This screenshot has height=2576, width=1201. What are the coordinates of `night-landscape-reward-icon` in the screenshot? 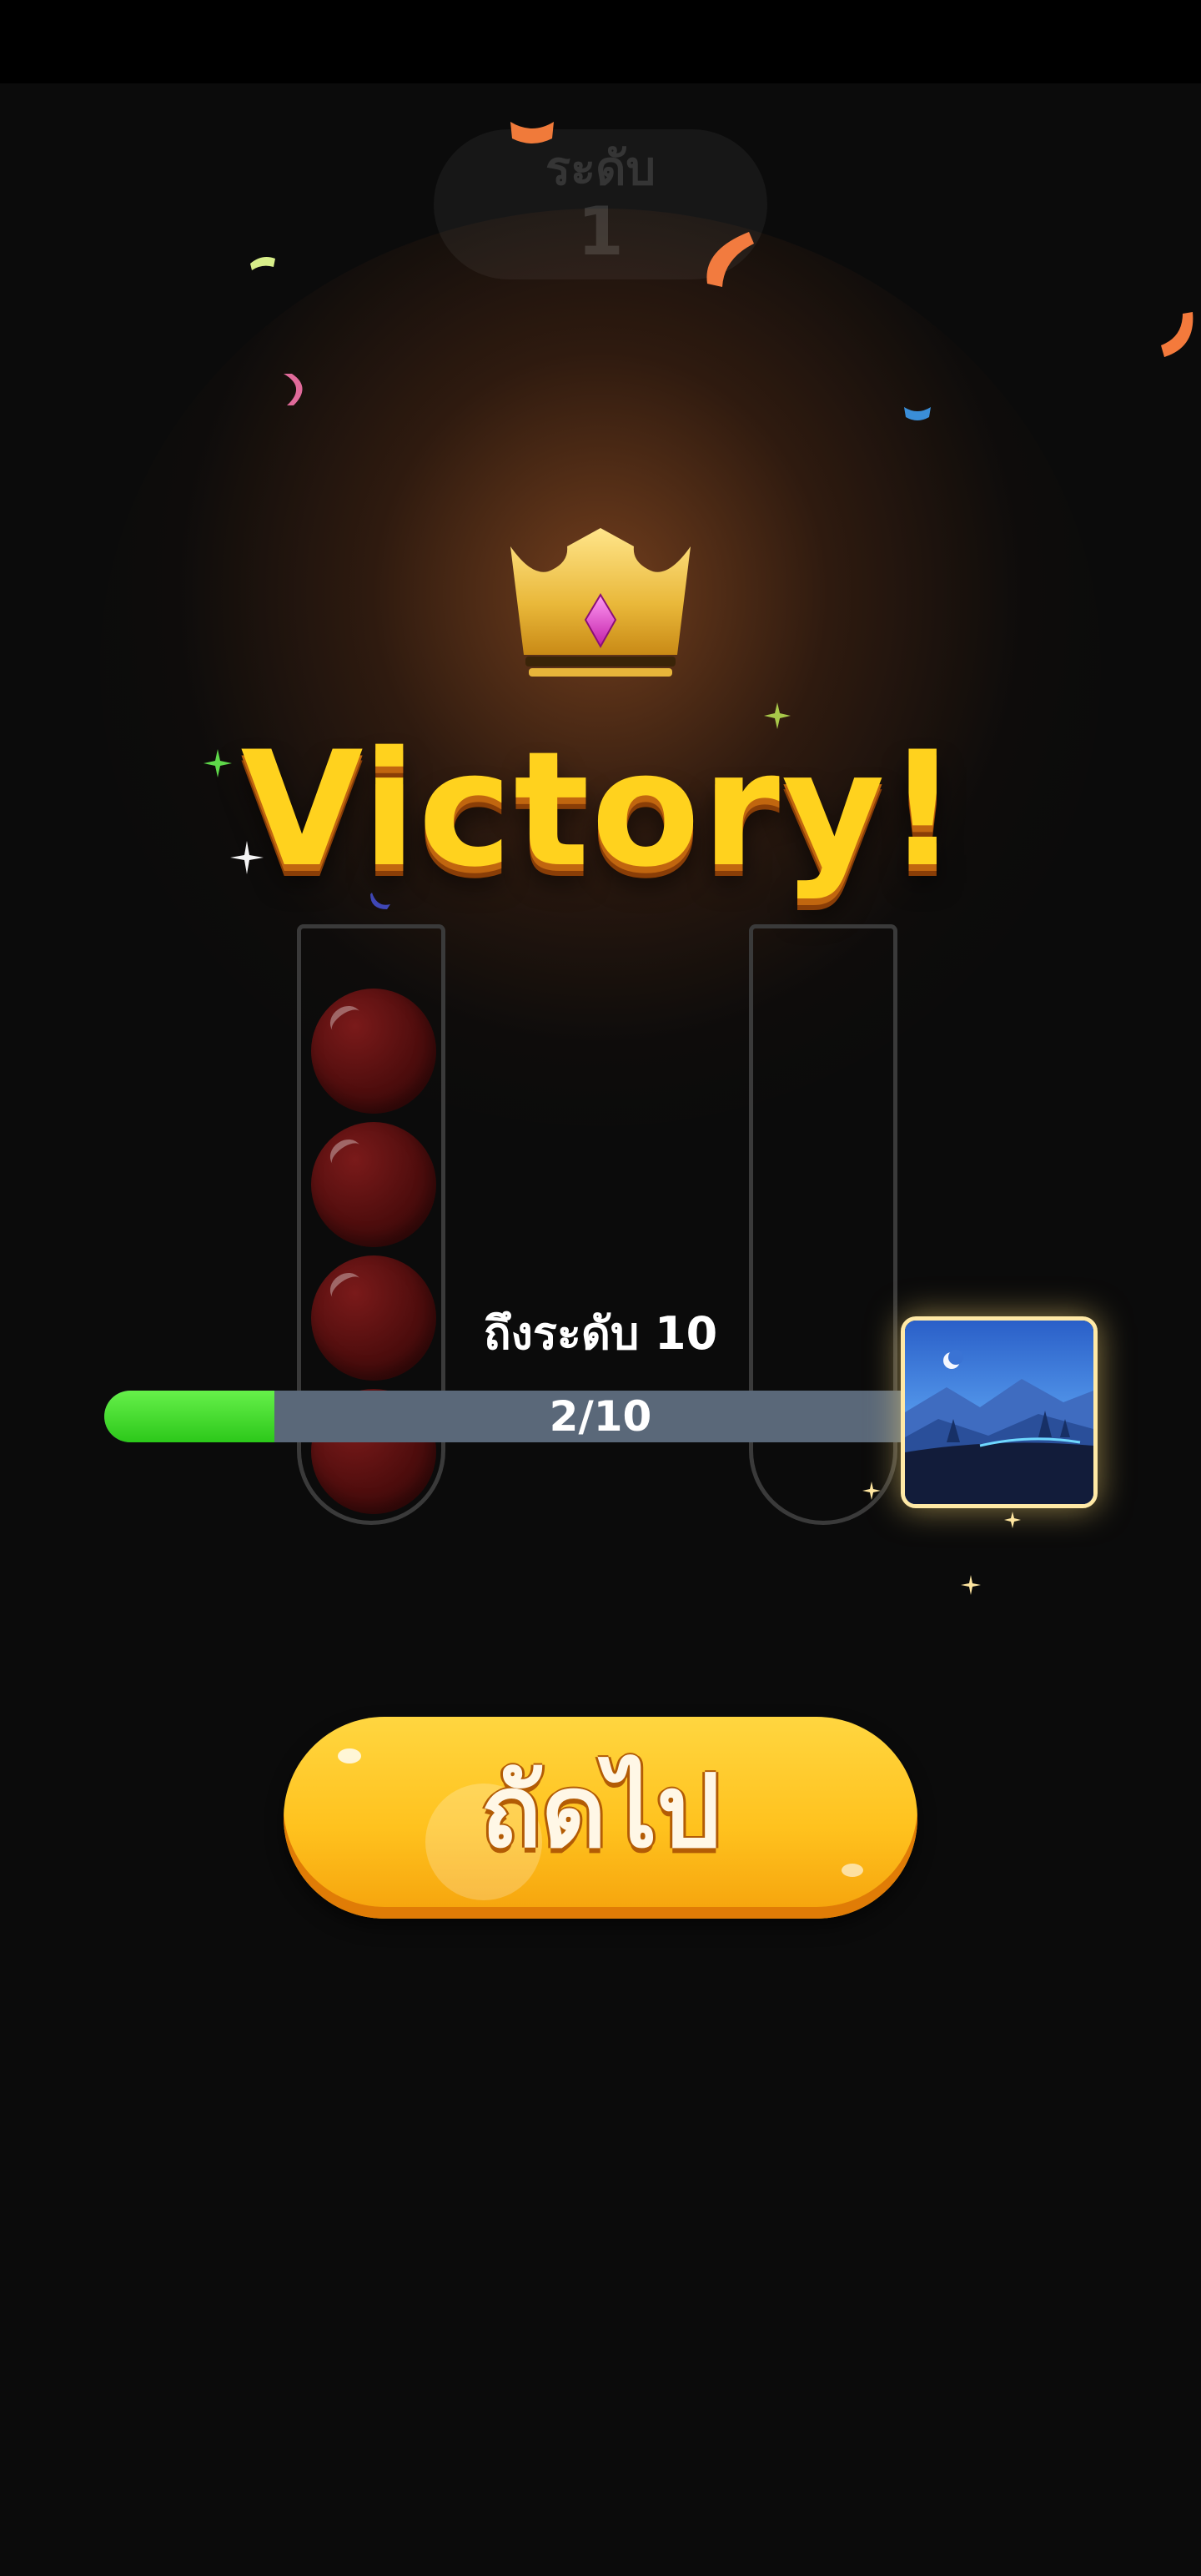 It's located at (999, 1412).